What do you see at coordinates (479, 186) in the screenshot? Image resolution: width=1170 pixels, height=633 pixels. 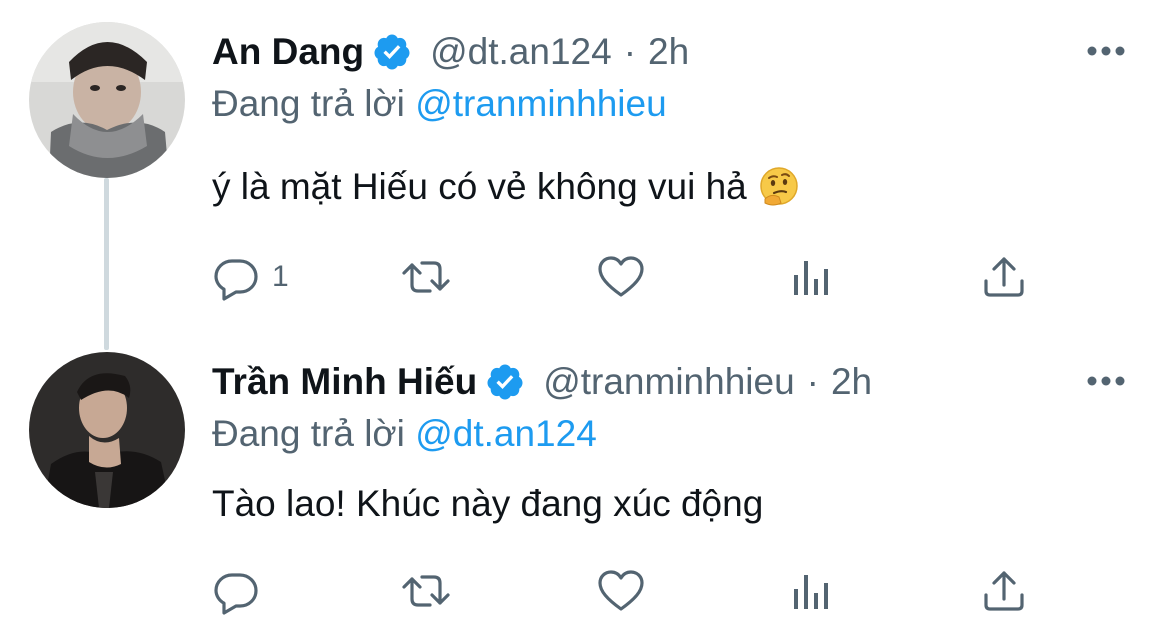 I see `tweet-text-content: ý là mặt Hiếu có vẻ không vui hả` at bounding box center [479, 186].